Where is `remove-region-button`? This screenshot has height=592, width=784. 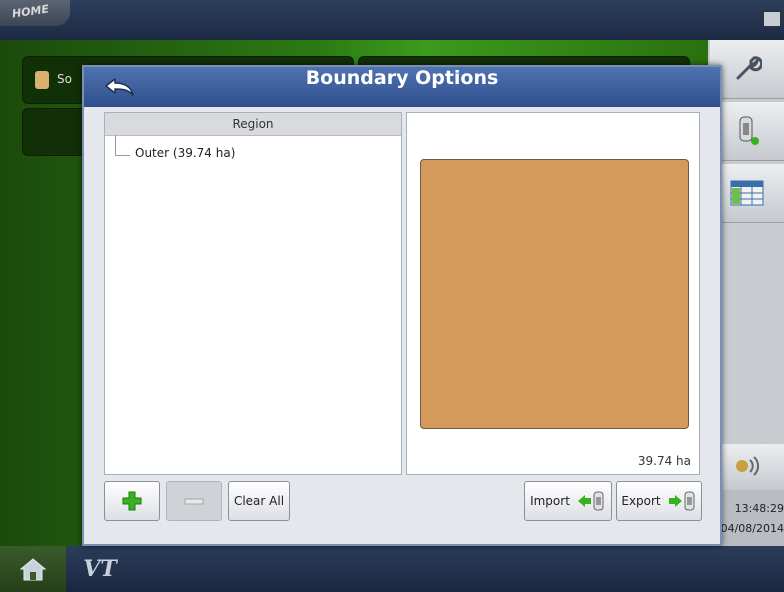 remove-region-button is located at coordinates (194, 501).